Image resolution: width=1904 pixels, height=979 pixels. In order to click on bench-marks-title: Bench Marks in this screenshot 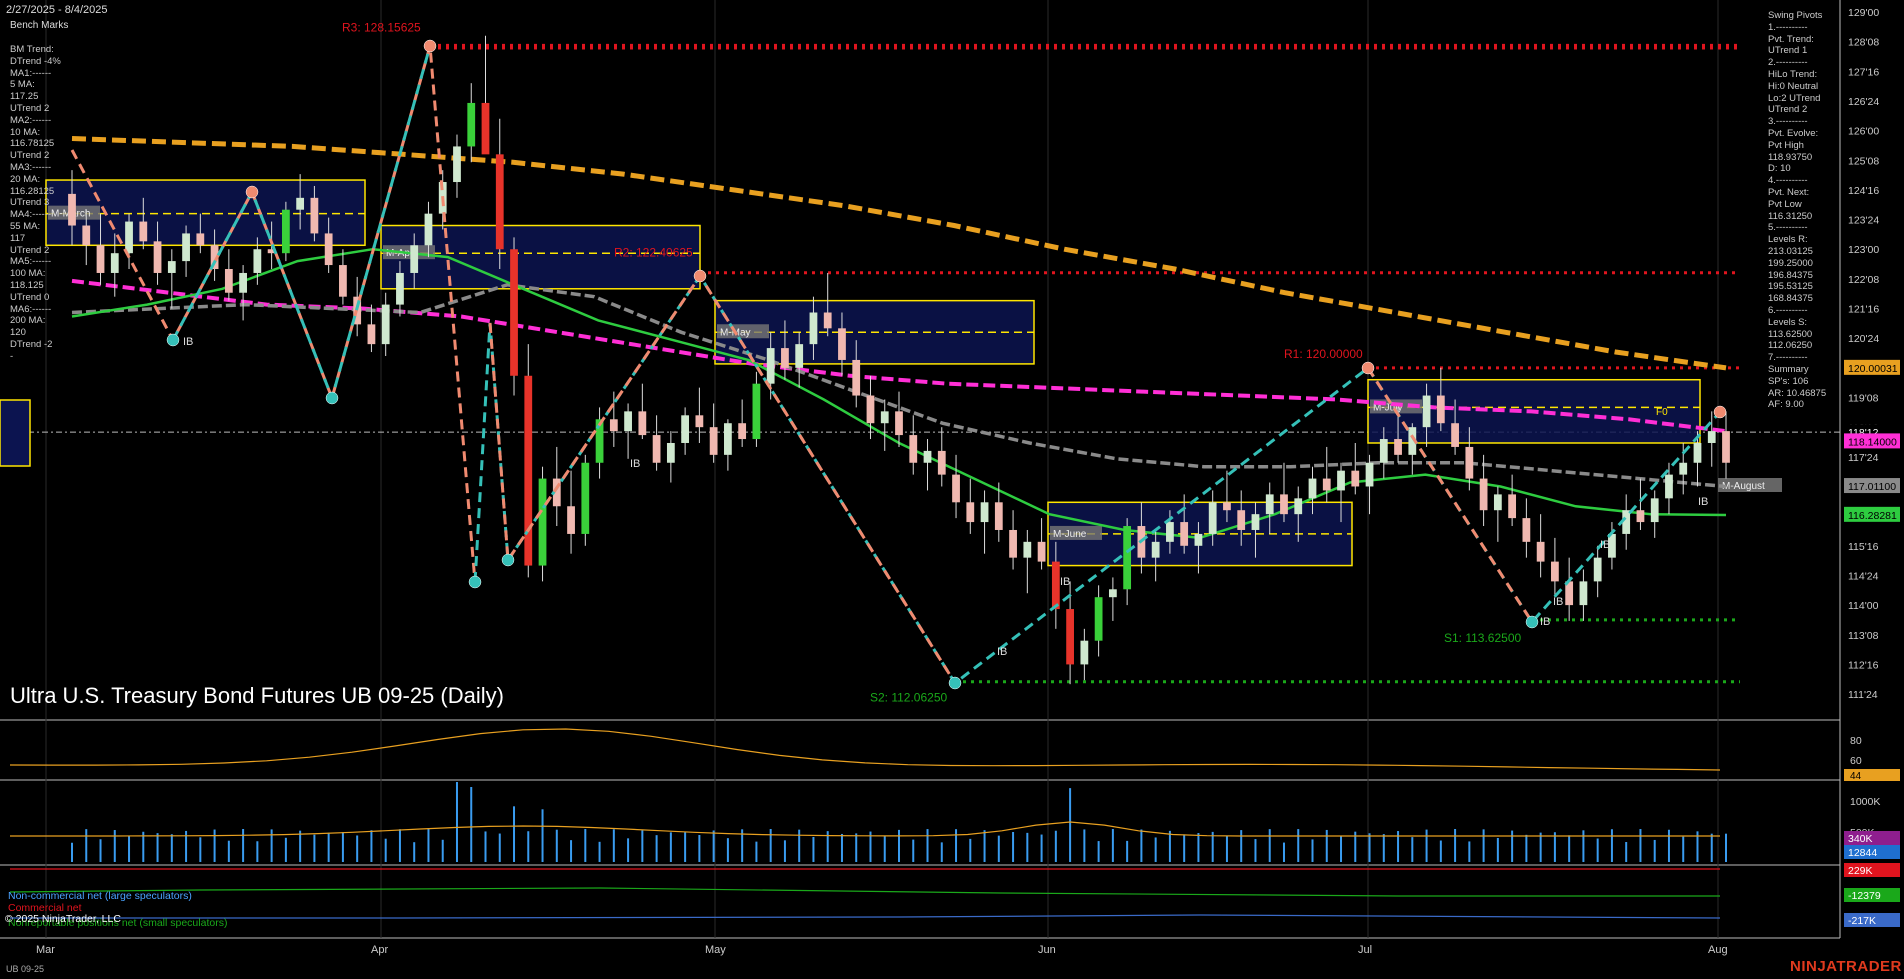, I will do `click(39, 25)`.